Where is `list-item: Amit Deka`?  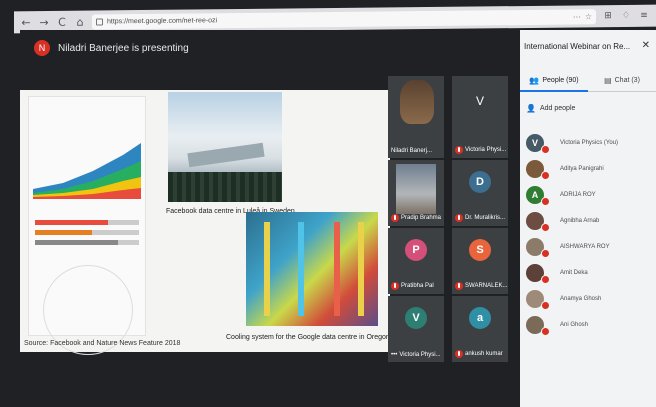 list-item: Amit Deka is located at coordinates (589, 273).